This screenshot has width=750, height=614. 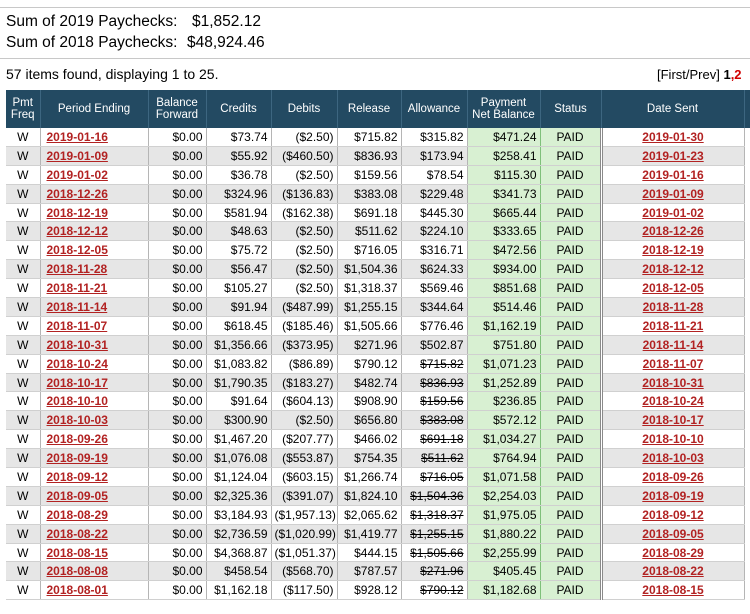 What do you see at coordinates (369, 269) in the screenshot?
I see `cell-release: $1,504.36` at bounding box center [369, 269].